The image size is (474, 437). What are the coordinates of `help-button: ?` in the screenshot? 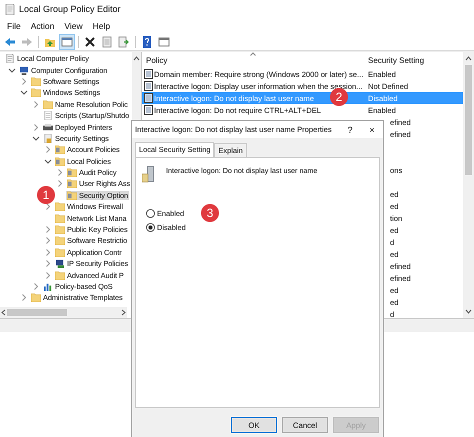 It's located at (350, 129).